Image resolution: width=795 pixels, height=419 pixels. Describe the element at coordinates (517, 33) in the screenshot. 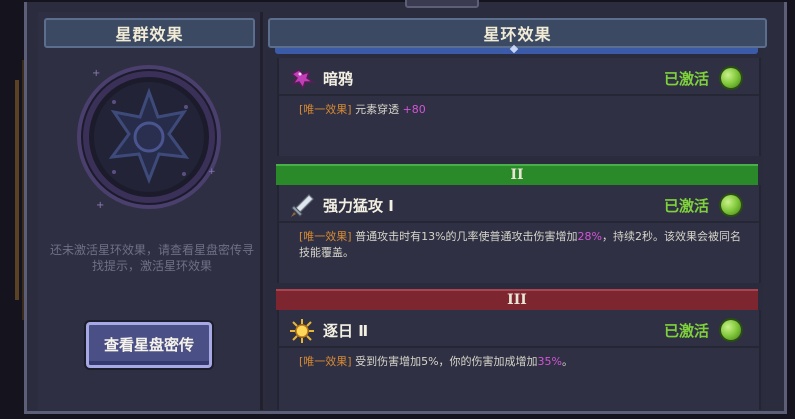

I see `star-ring-panel-title: 星环效果` at that location.